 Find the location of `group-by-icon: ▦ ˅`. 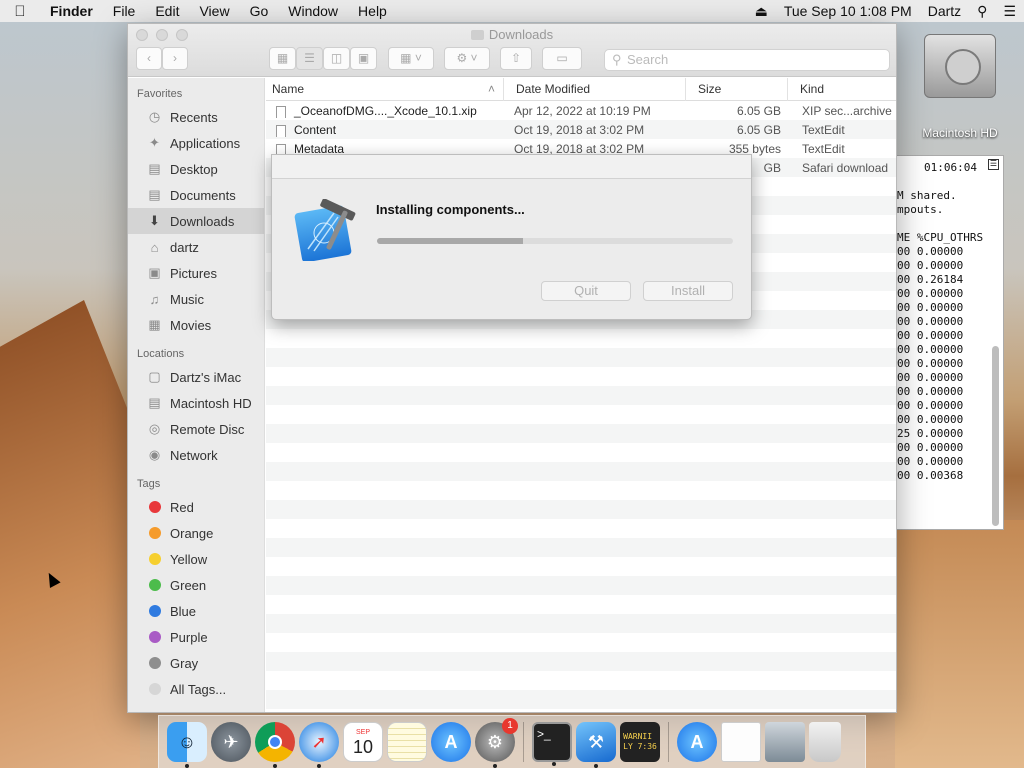

group-by-icon: ▦ ˅ is located at coordinates (411, 58).